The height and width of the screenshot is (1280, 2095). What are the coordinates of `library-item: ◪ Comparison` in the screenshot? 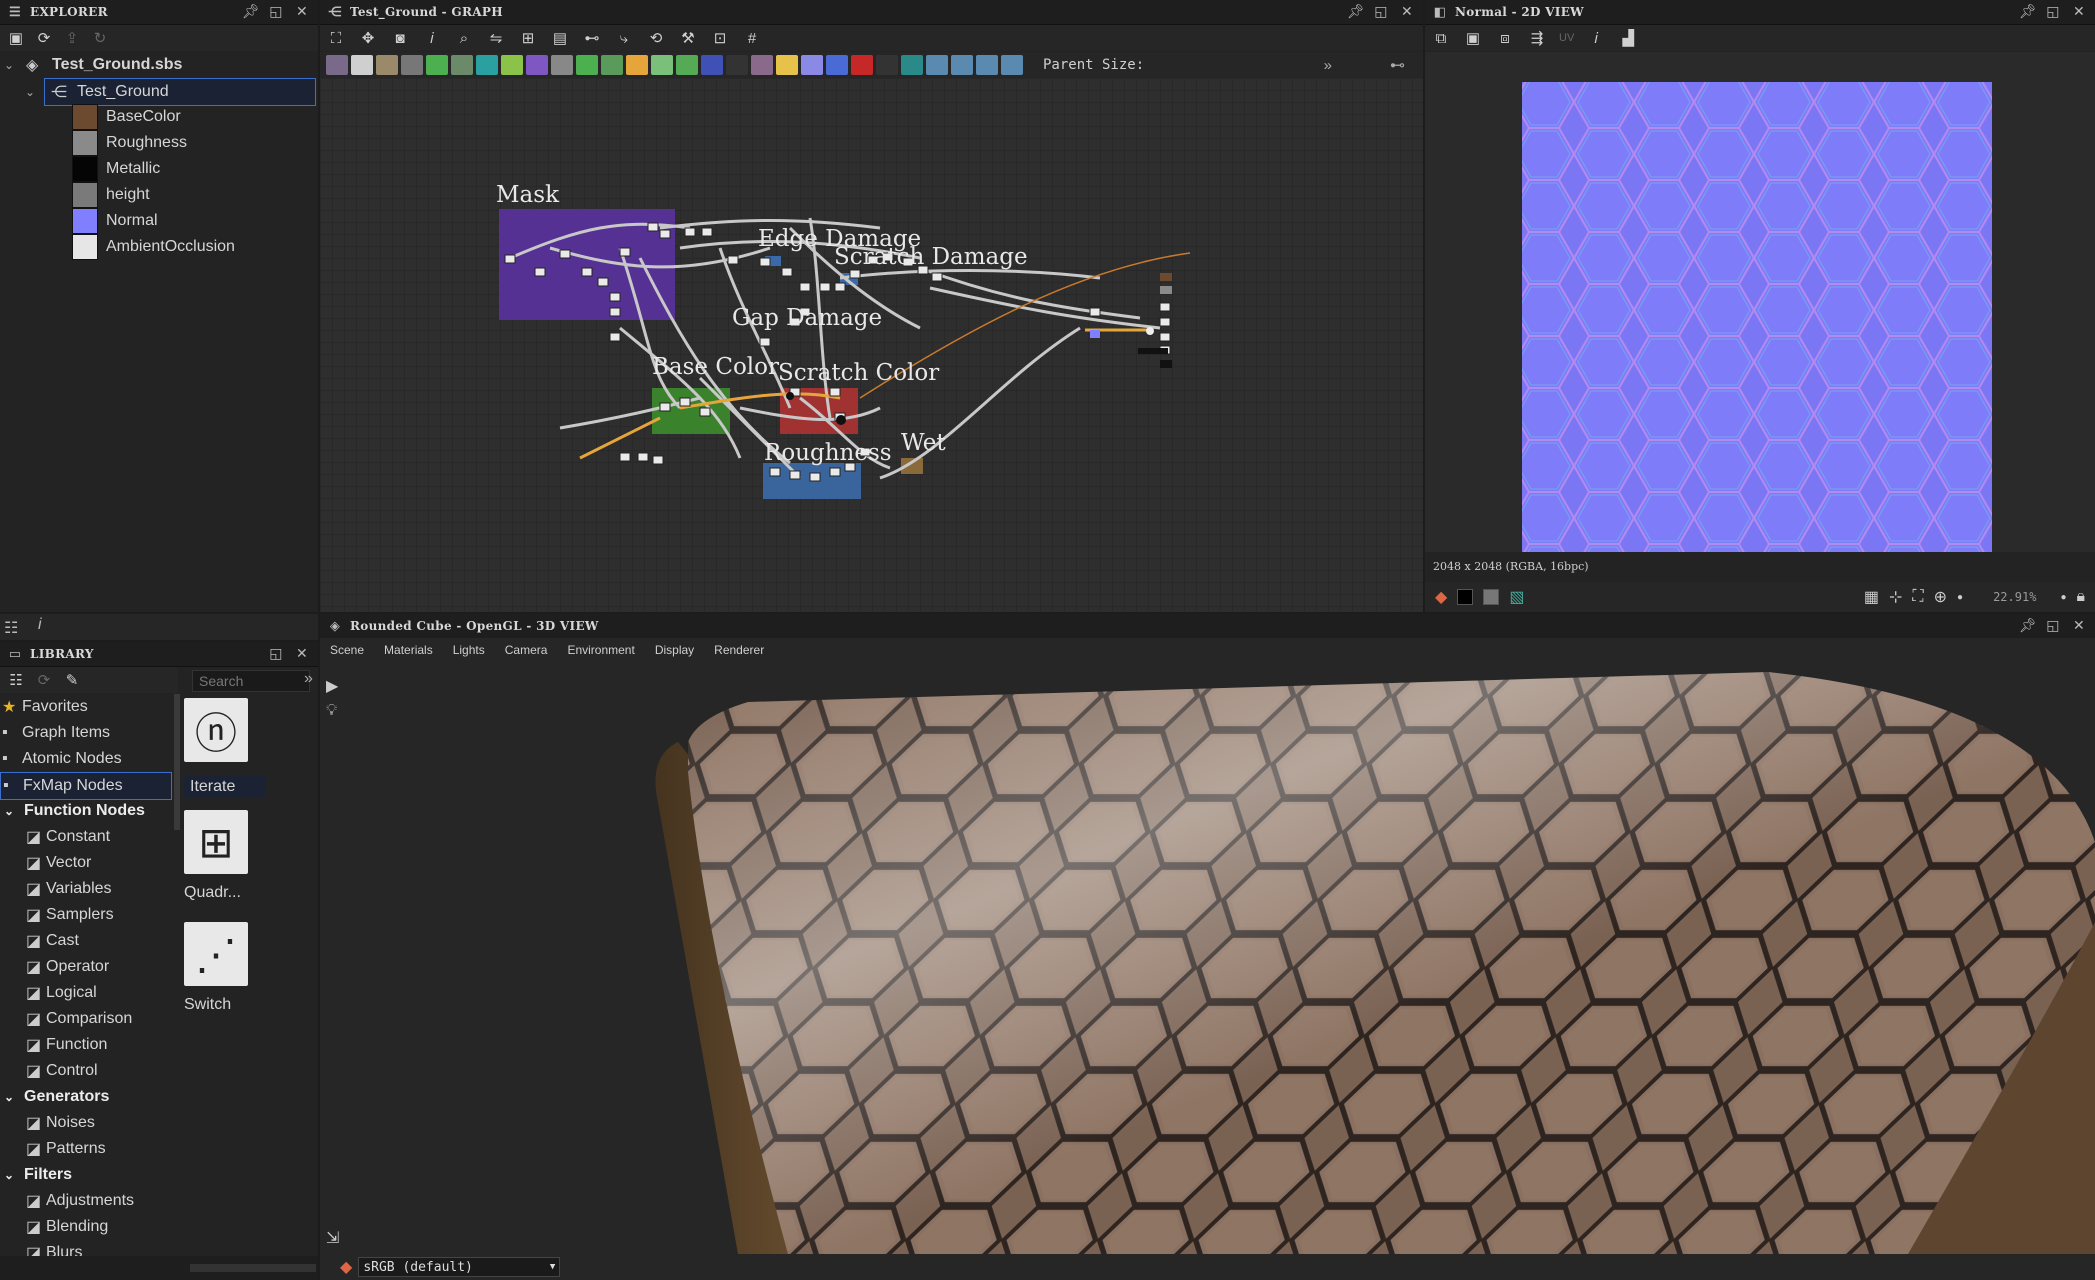 It's located at (86, 1019).